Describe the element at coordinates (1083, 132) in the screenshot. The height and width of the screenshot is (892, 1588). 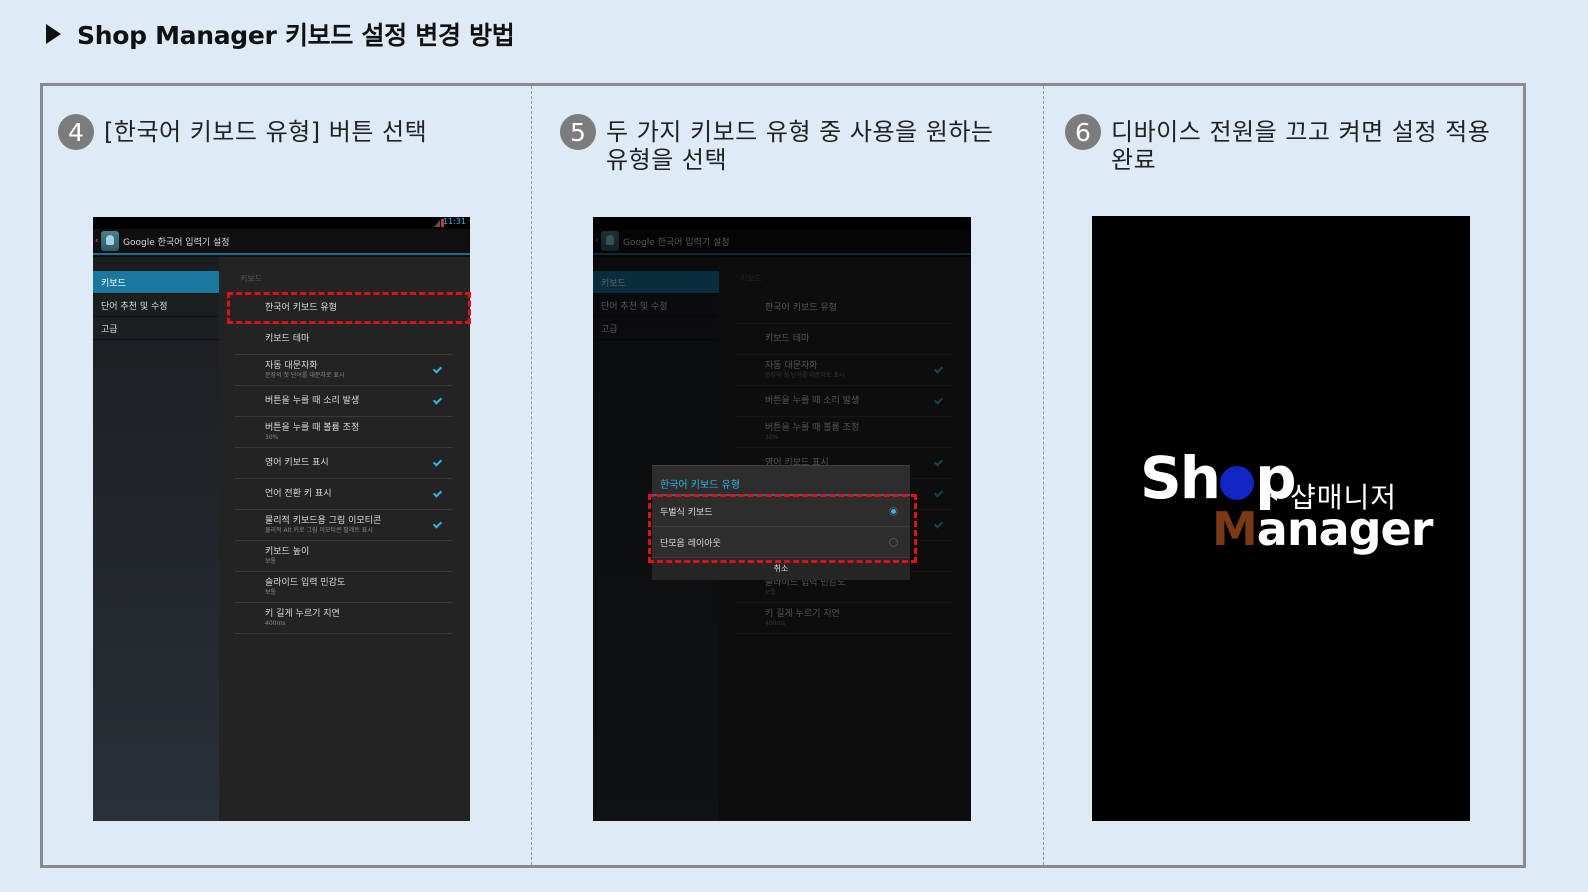
I see `step-number-badge: 6` at that location.